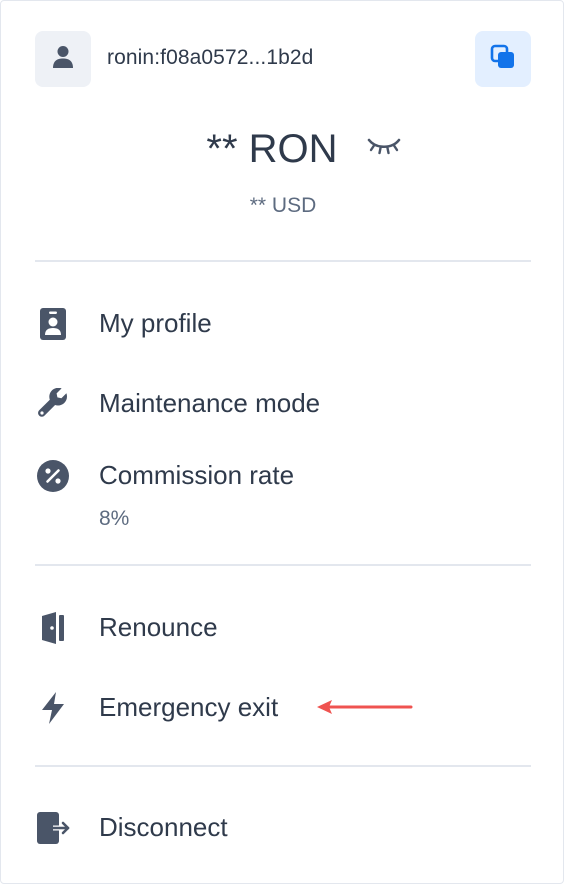 Image resolution: width=564 pixels, height=884 pixels. Describe the element at coordinates (283, 706) in the screenshot. I see `menu-item-emergency-exit: Emergency exit` at that location.